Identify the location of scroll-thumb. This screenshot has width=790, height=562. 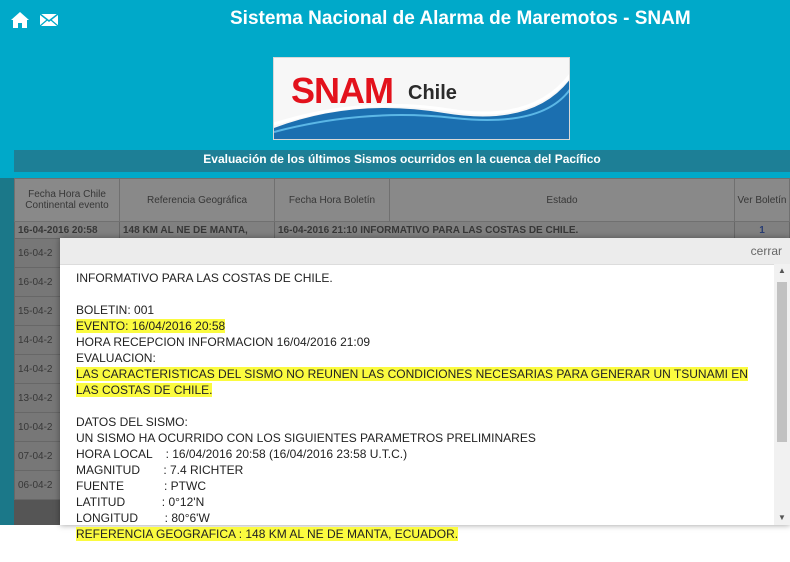
(782, 362).